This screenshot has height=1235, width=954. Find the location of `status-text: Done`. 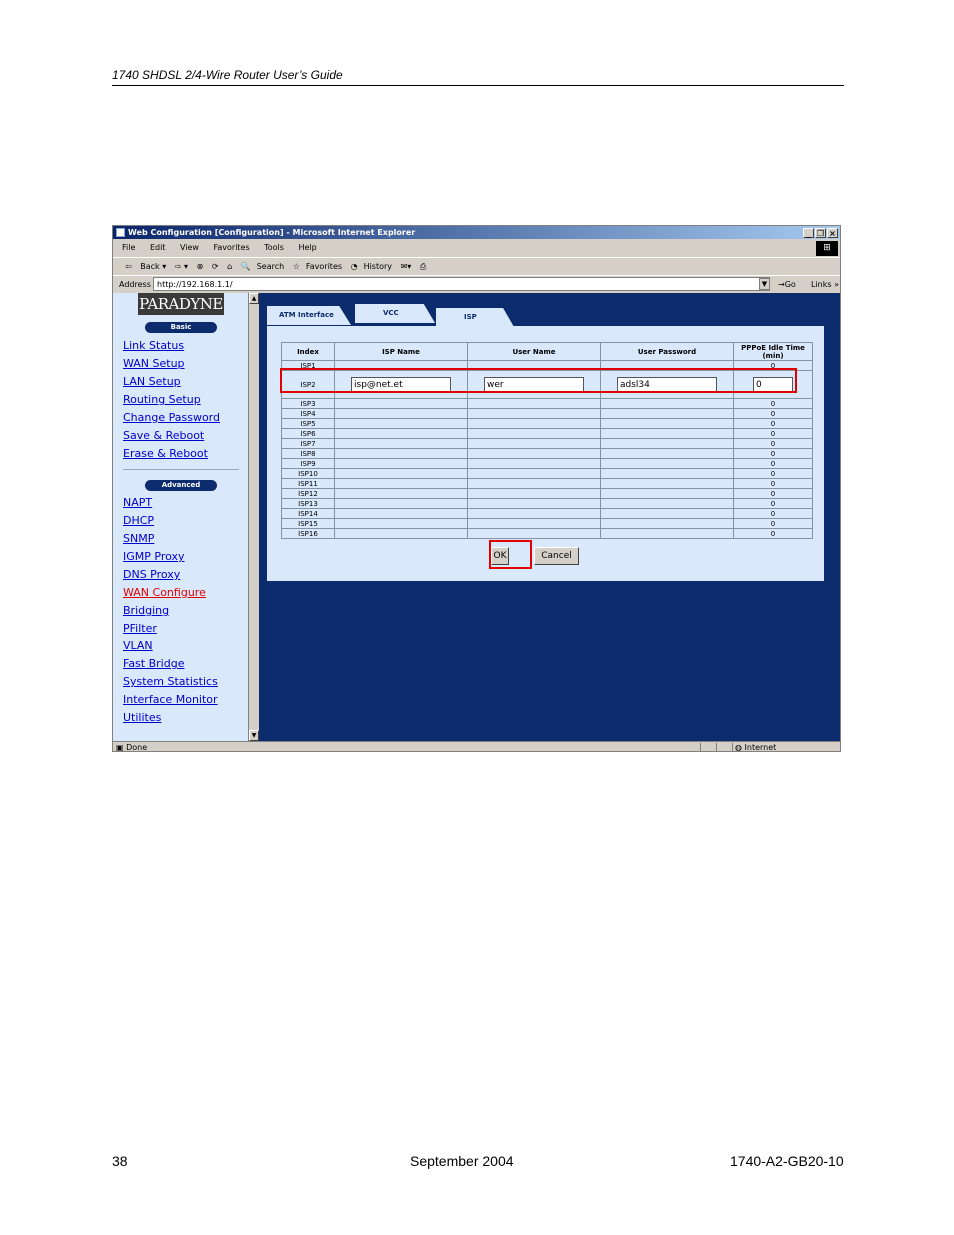

status-text: Done is located at coordinates (137, 747).